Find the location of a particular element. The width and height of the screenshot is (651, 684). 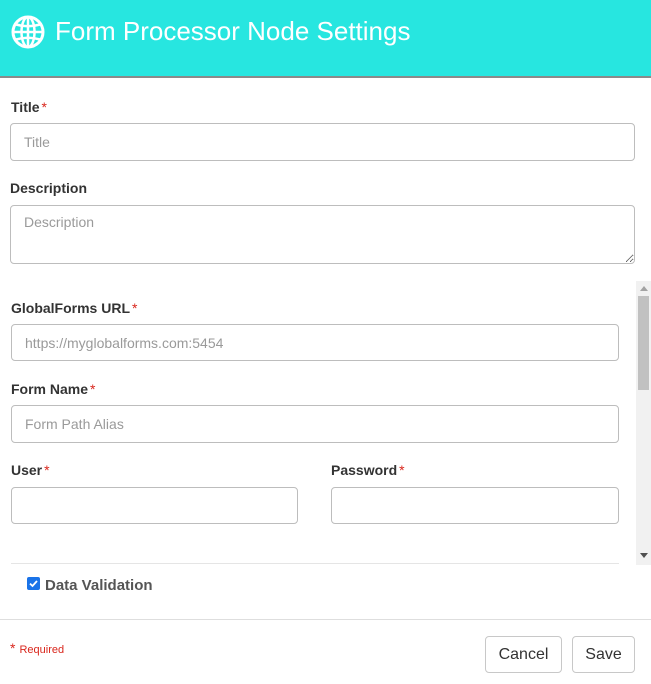

user-input is located at coordinates (154, 505).